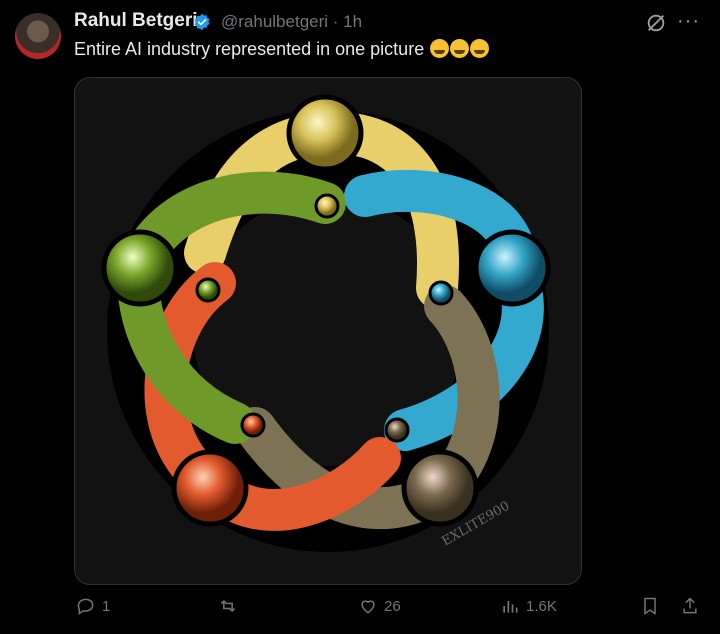 The image size is (720, 634). I want to click on like-count: 26, so click(392, 606).